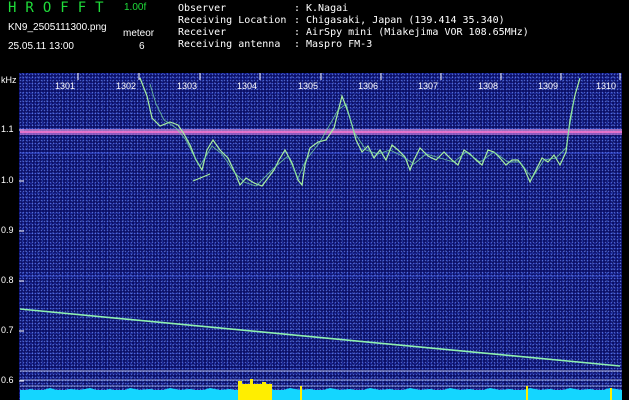 The image size is (629, 400). What do you see at coordinates (321, 394) in the screenshot?
I see `bottom-band-noise` at bounding box center [321, 394].